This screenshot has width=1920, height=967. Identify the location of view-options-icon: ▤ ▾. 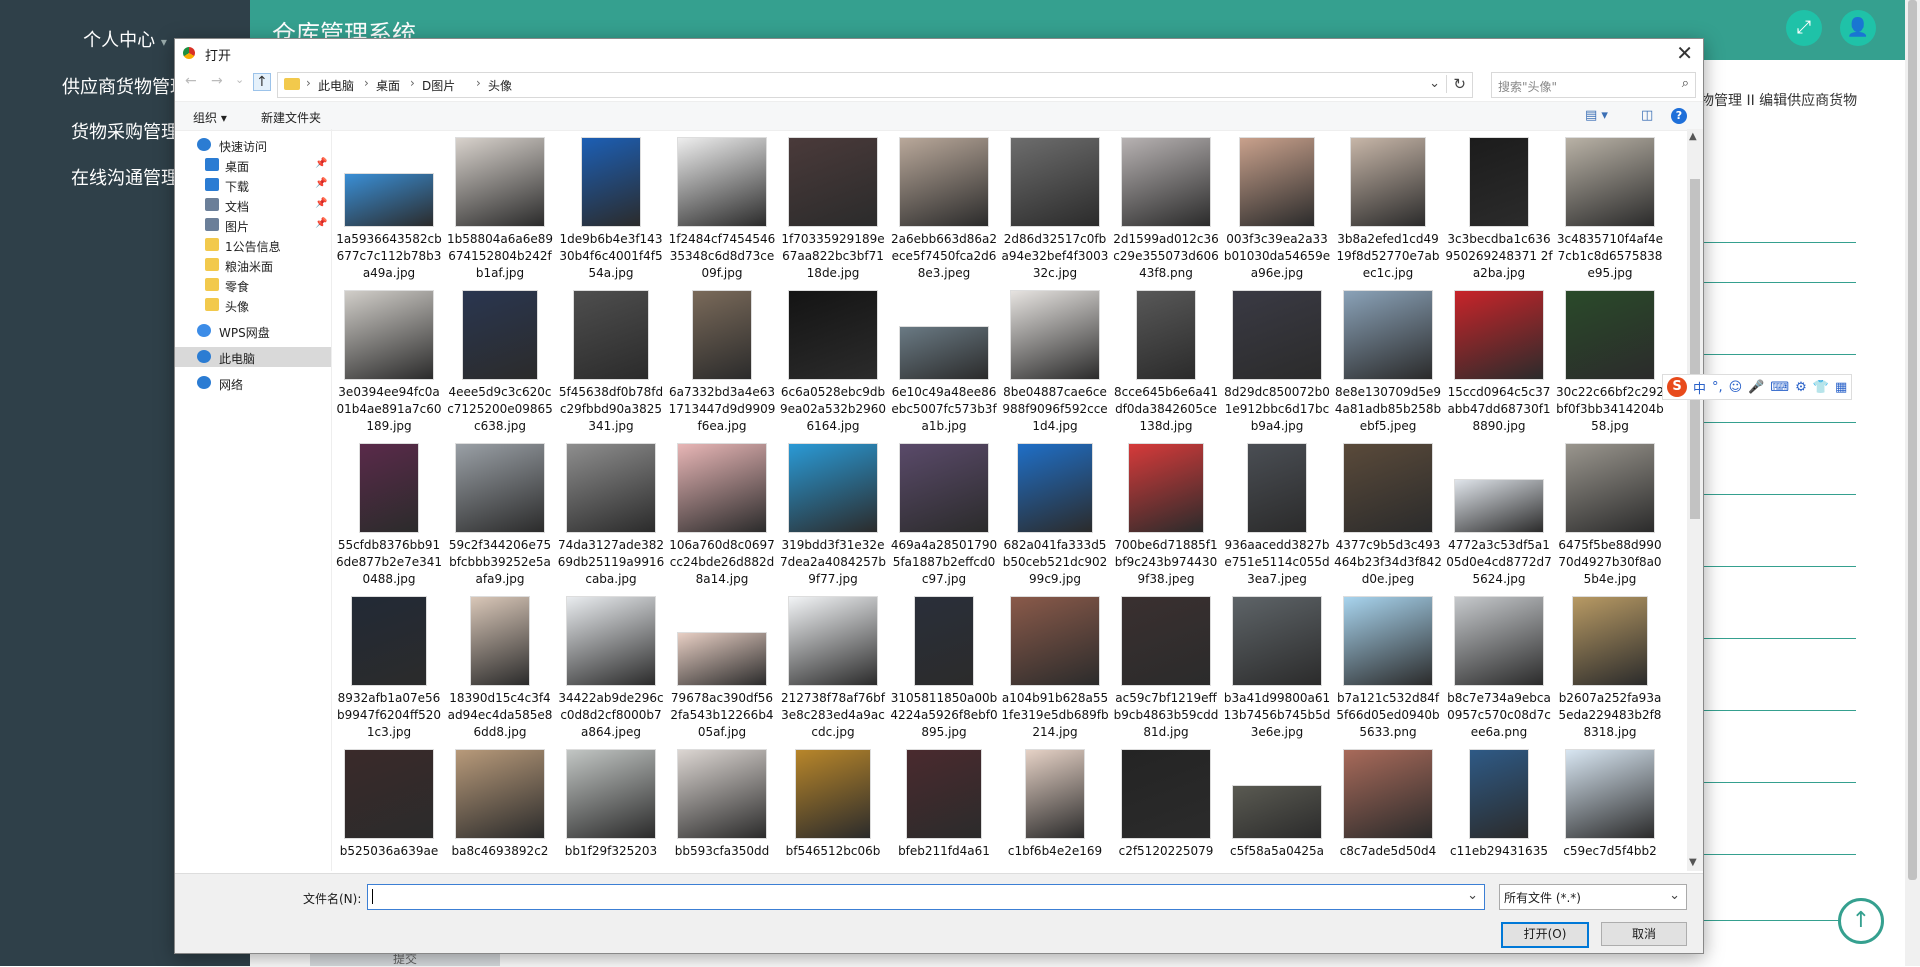
(1596, 115).